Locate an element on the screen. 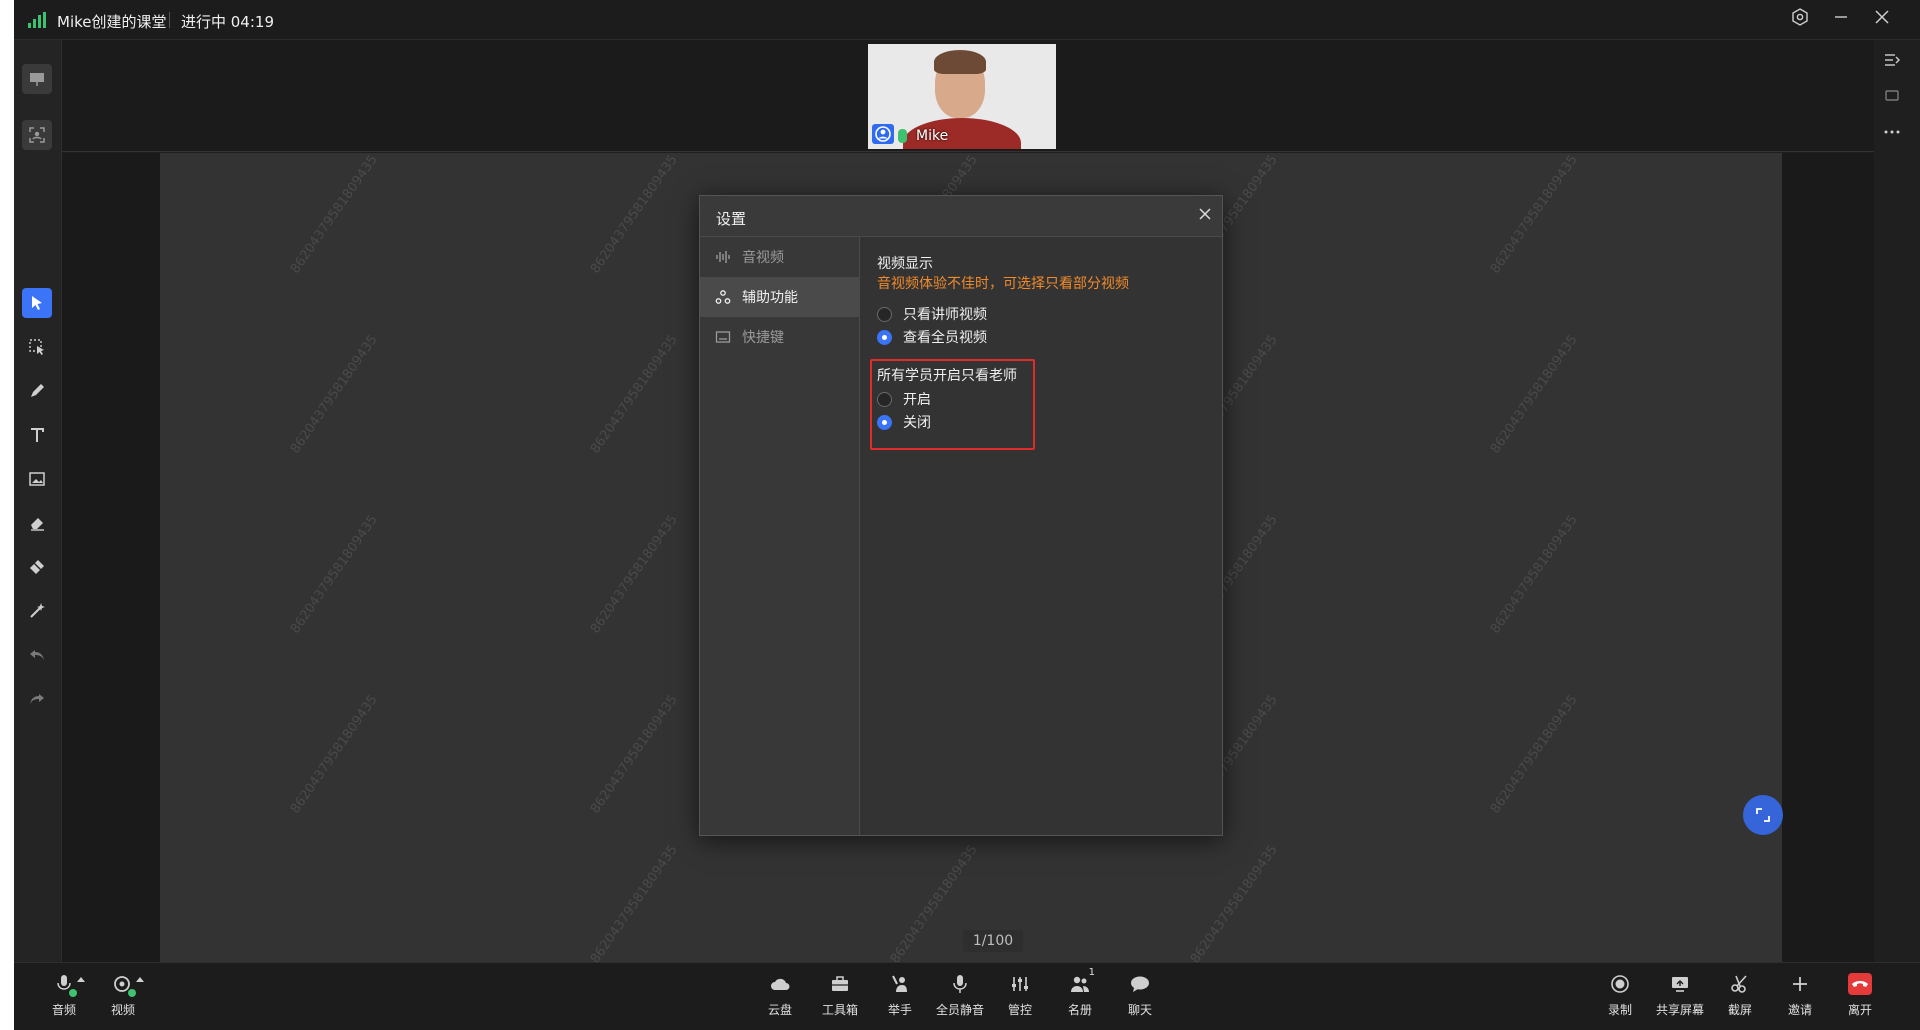 The width and height of the screenshot is (1920, 1030). class-status-timer: 进行中 04:19 is located at coordinates (227, 22).